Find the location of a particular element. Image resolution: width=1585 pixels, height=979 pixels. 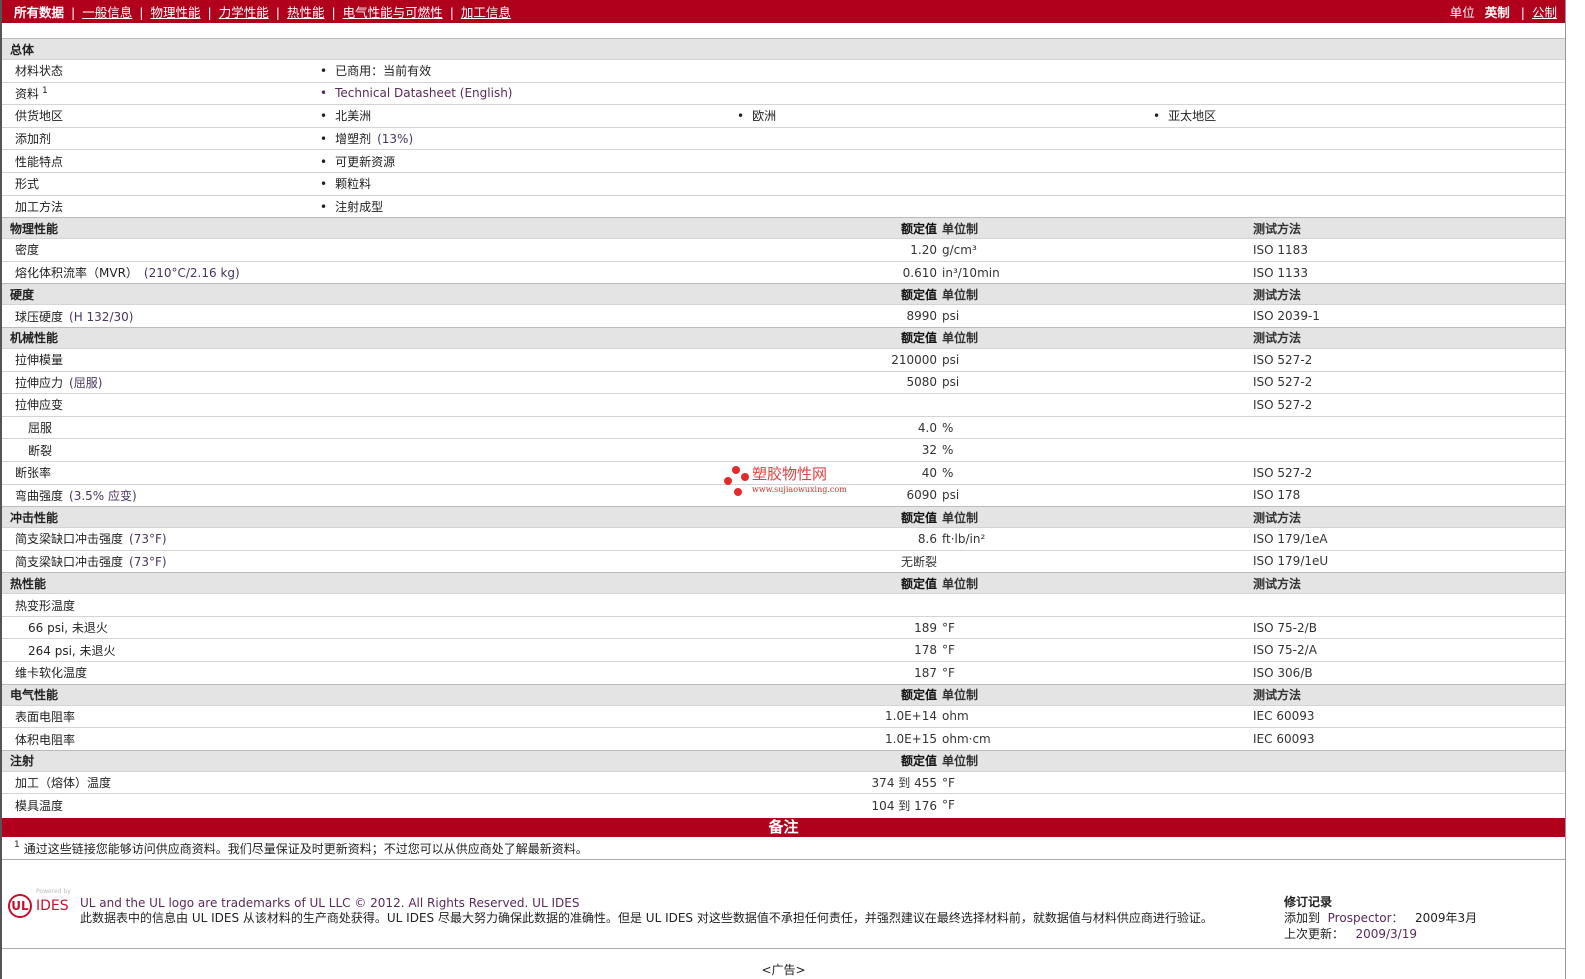

label-text: 维卡软化温度 is located at coordinates (51, 673).